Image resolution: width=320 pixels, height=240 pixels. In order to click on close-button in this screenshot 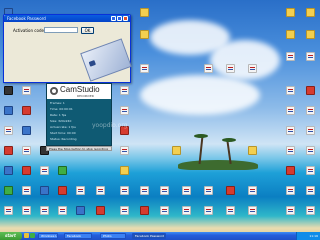, I will do `click(125, 18)`.